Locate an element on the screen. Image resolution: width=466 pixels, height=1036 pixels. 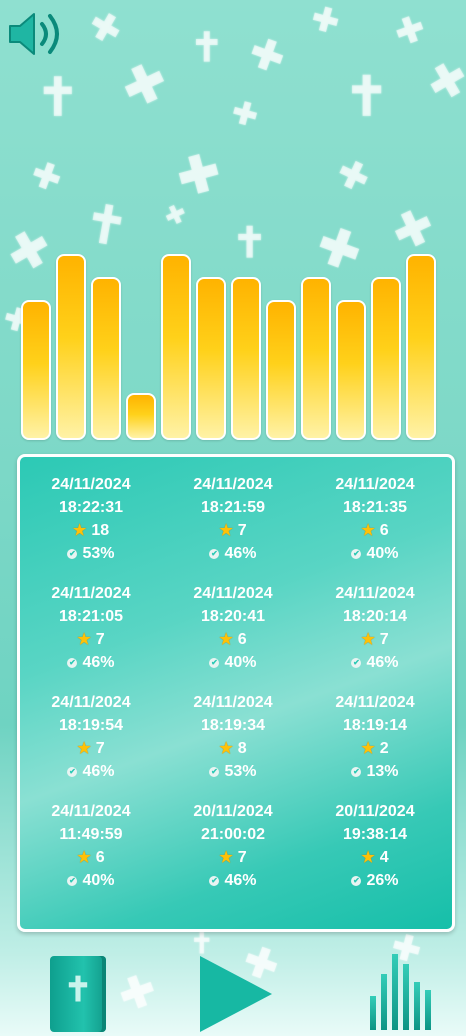
bible-button: ✝ is located at coordinates (78, 994).